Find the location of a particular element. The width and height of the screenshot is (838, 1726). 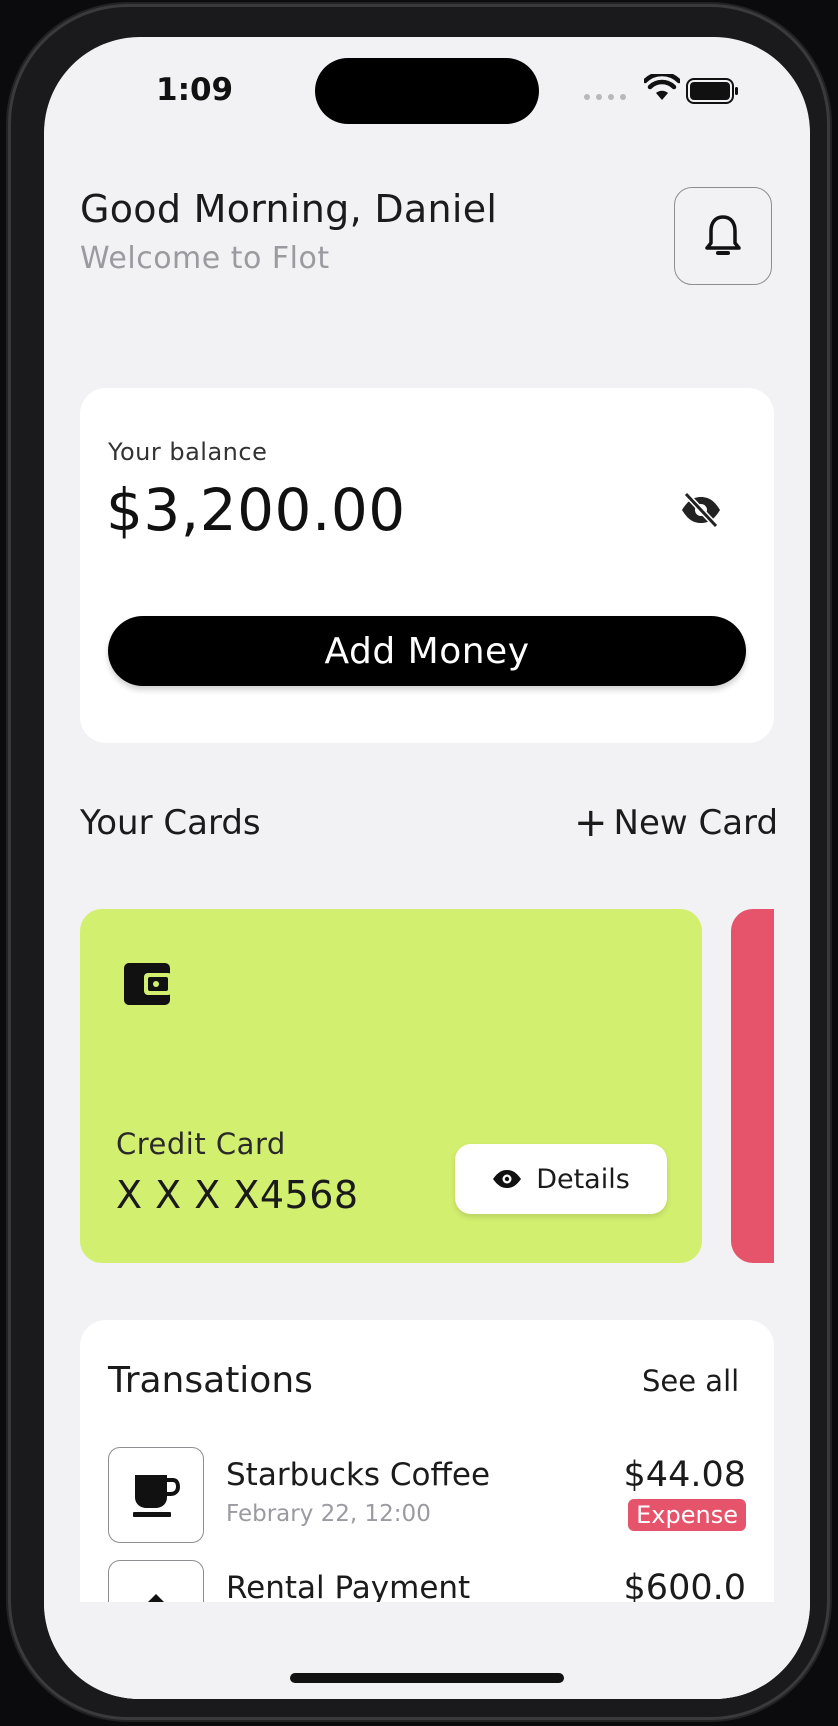

expense-badge: Expense is located at coordinates (687, 1515).